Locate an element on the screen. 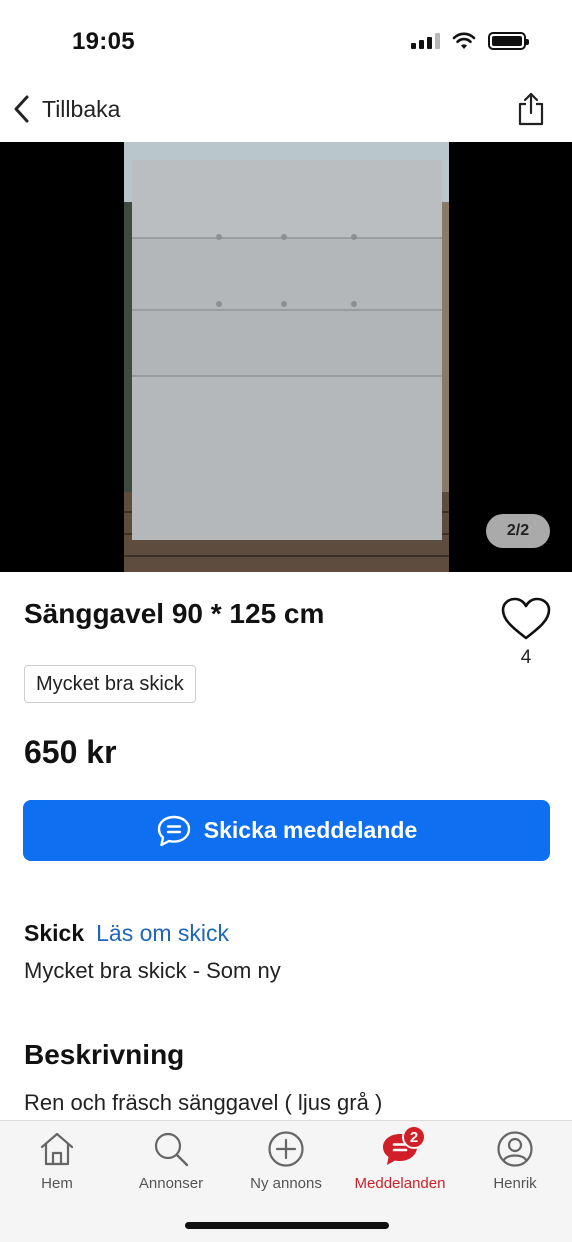 The image size is (572, 1242). back-button: Tillbaka is located at coordinates (66, 109).